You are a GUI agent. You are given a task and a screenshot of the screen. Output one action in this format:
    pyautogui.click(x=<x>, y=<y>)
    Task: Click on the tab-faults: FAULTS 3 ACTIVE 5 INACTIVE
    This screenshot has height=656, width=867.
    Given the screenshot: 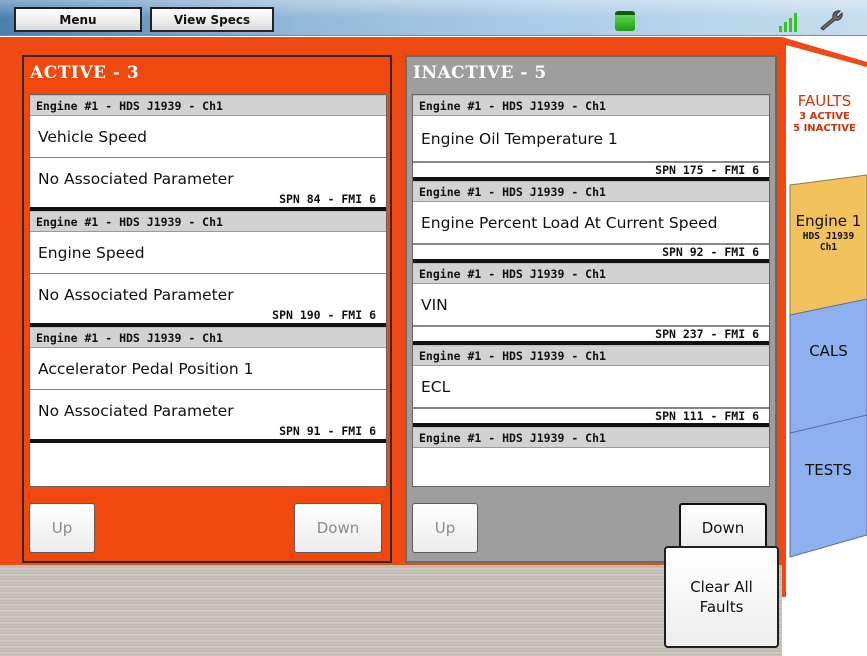 What is the action you would take?
    pyautogui.click(x=824, y=132)
    